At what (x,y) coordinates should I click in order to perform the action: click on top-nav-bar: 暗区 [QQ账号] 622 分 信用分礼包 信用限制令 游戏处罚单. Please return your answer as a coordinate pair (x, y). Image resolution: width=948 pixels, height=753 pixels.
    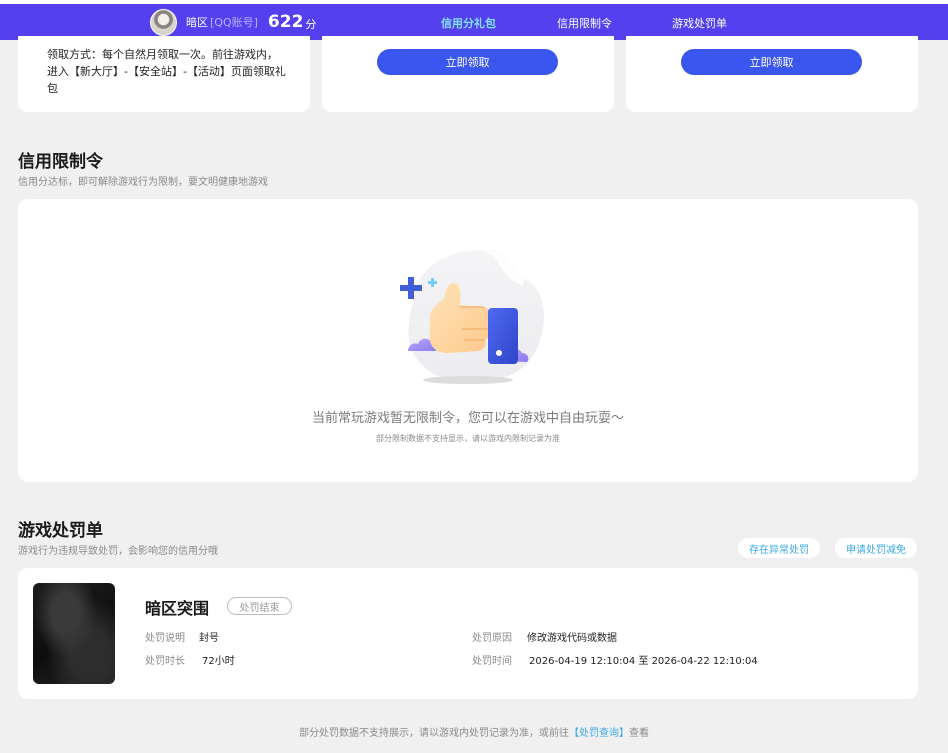
    Looking at the image, I should click on (474, 20).